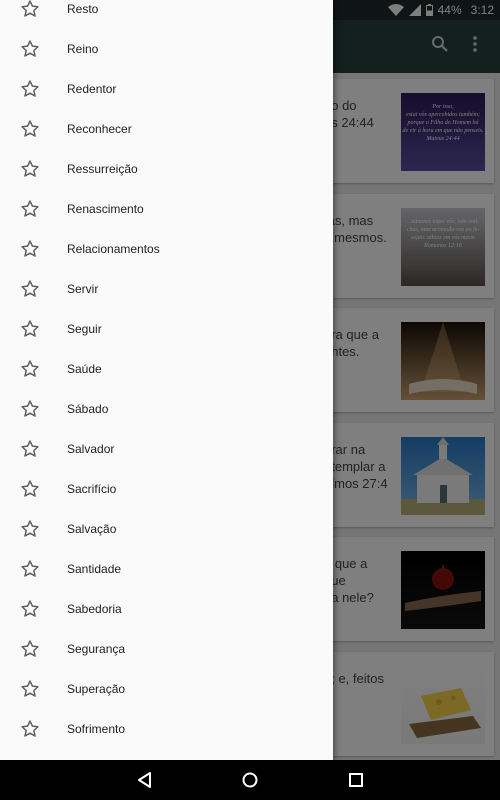  I want to click on drawer-item: Salvação, so click(166, 529).